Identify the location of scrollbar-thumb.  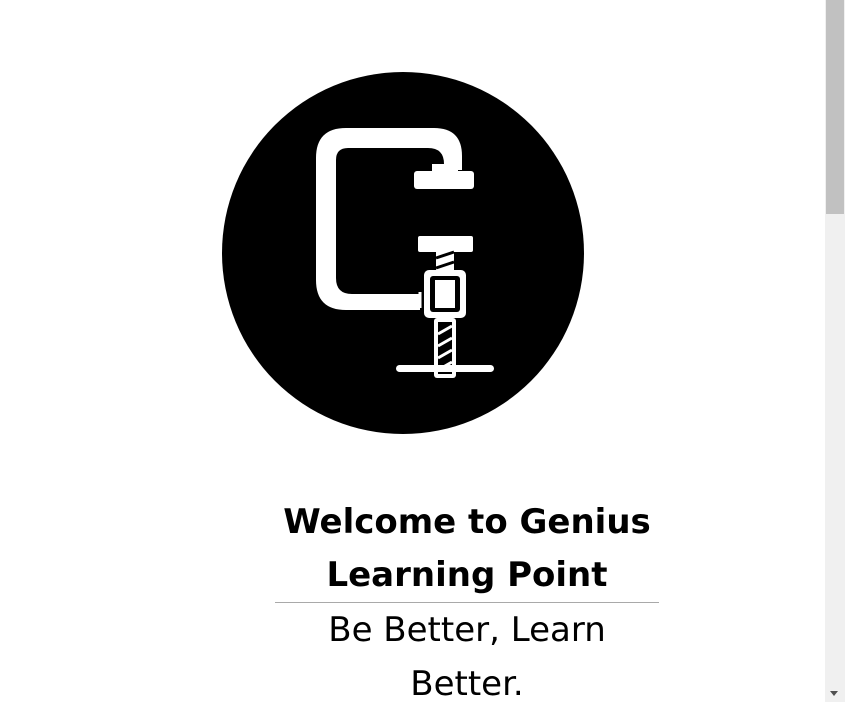
(835, 107).